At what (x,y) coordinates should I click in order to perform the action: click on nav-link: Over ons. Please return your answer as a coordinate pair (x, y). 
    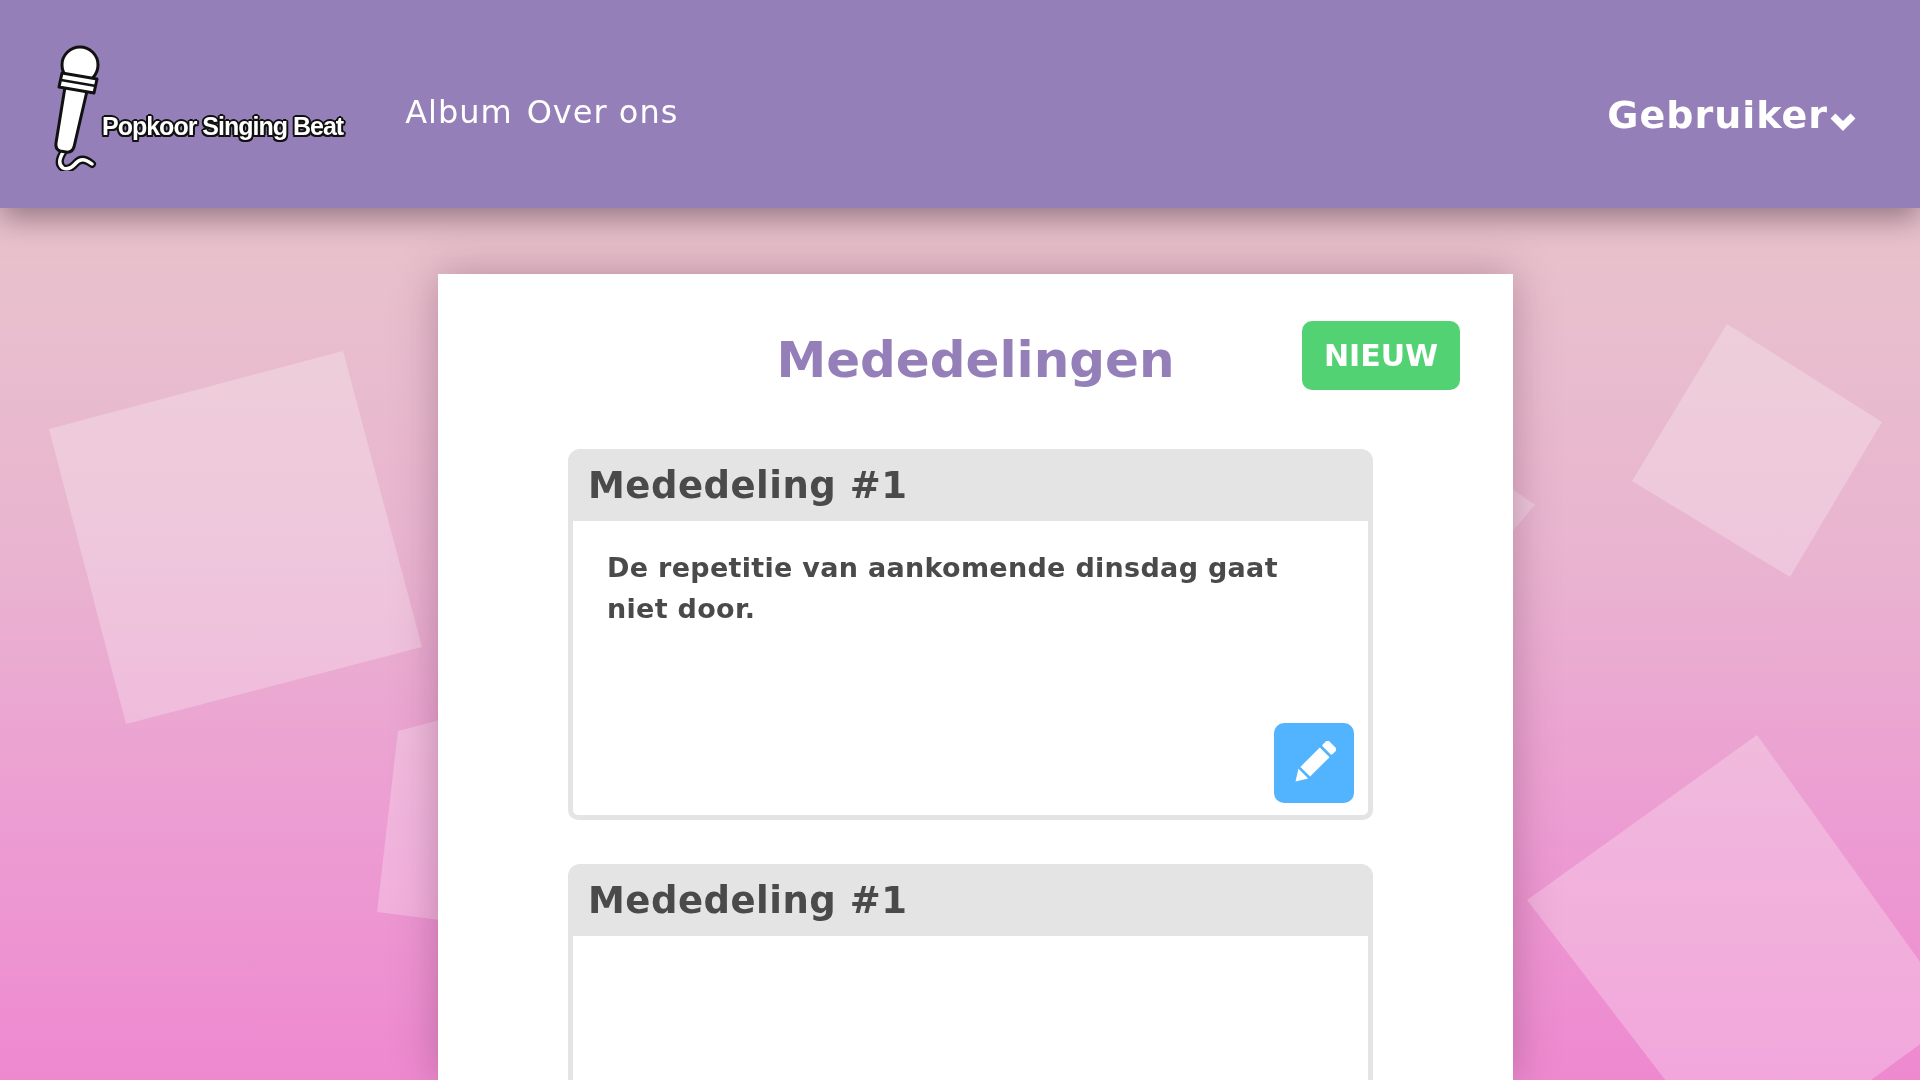
    Looking at the image, I should click on (602, 112).